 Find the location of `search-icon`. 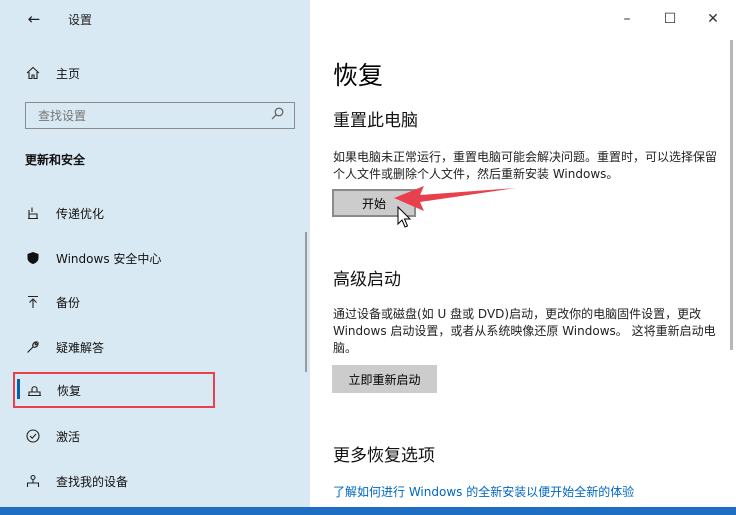

search-icon is located at coordinates (277, 115).